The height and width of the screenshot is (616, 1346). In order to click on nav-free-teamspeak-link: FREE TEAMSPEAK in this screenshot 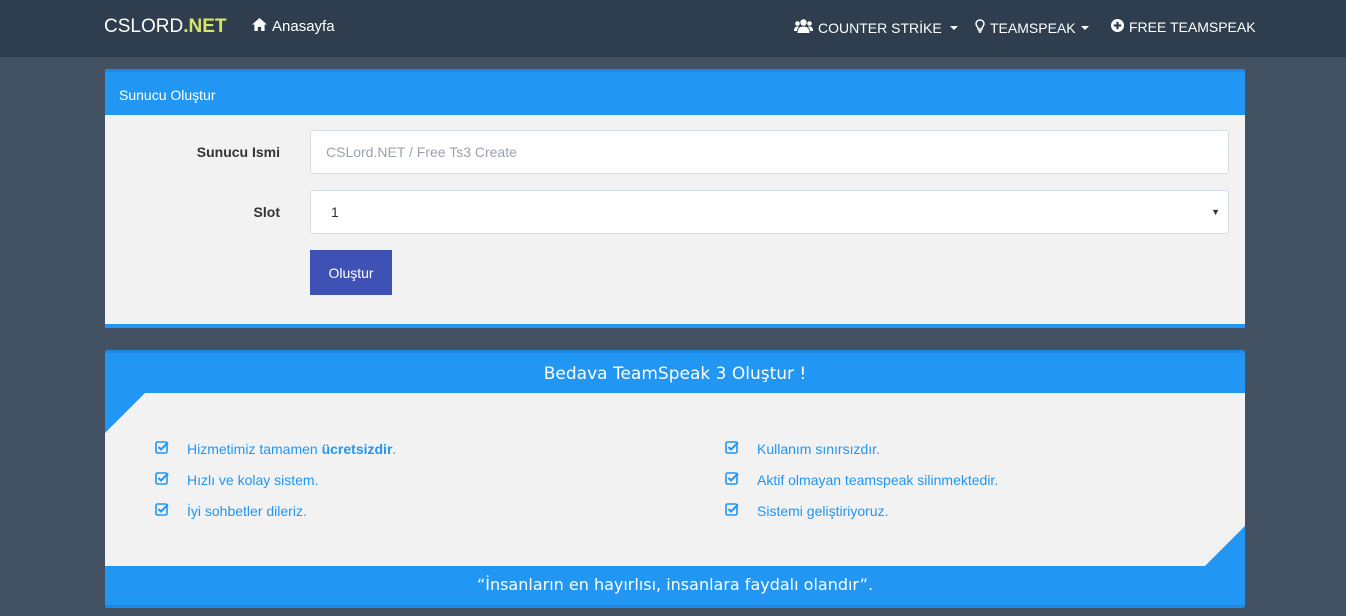, I will do `click(1183, 27)`.